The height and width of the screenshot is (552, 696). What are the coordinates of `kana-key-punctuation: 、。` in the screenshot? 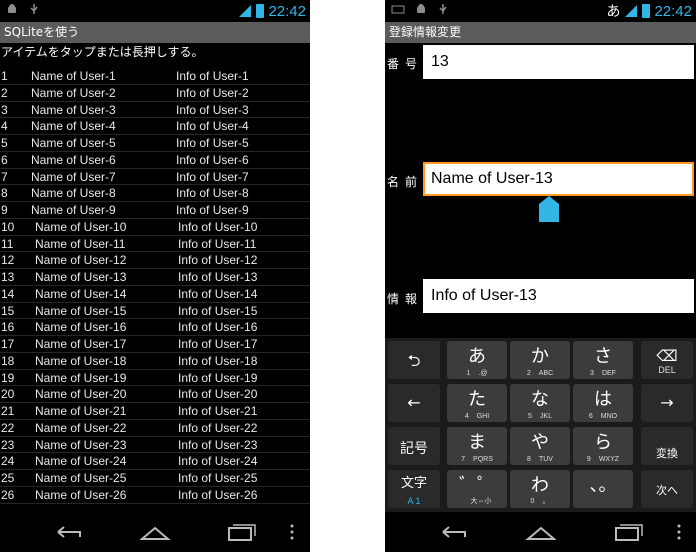 It's located at (603, 489).